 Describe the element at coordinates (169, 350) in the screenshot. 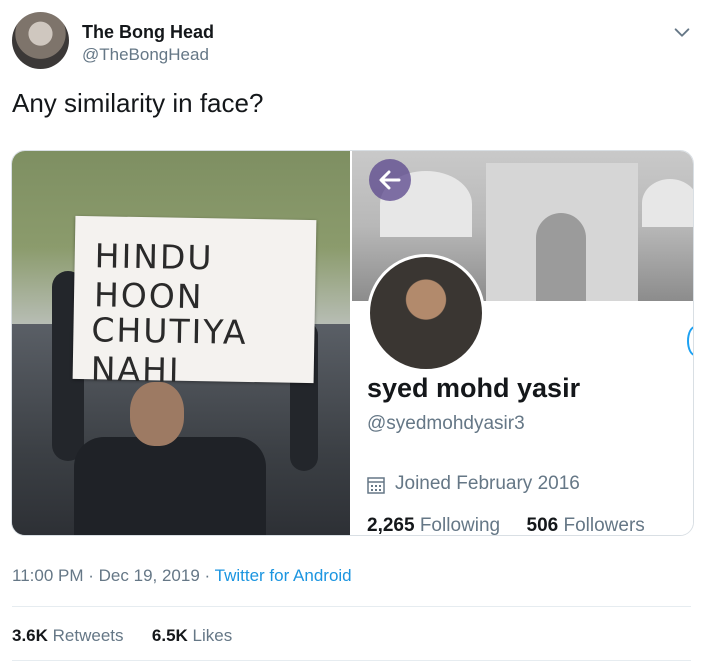

I see `placard-line-2: CHUTIYA NAHI` at that location.